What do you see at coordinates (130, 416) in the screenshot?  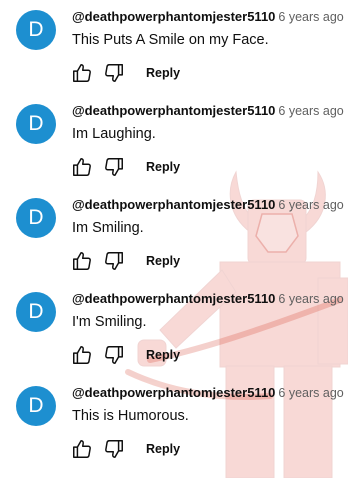 I see `comment-text: This is Humorous.` at bounding box center [130, 416].